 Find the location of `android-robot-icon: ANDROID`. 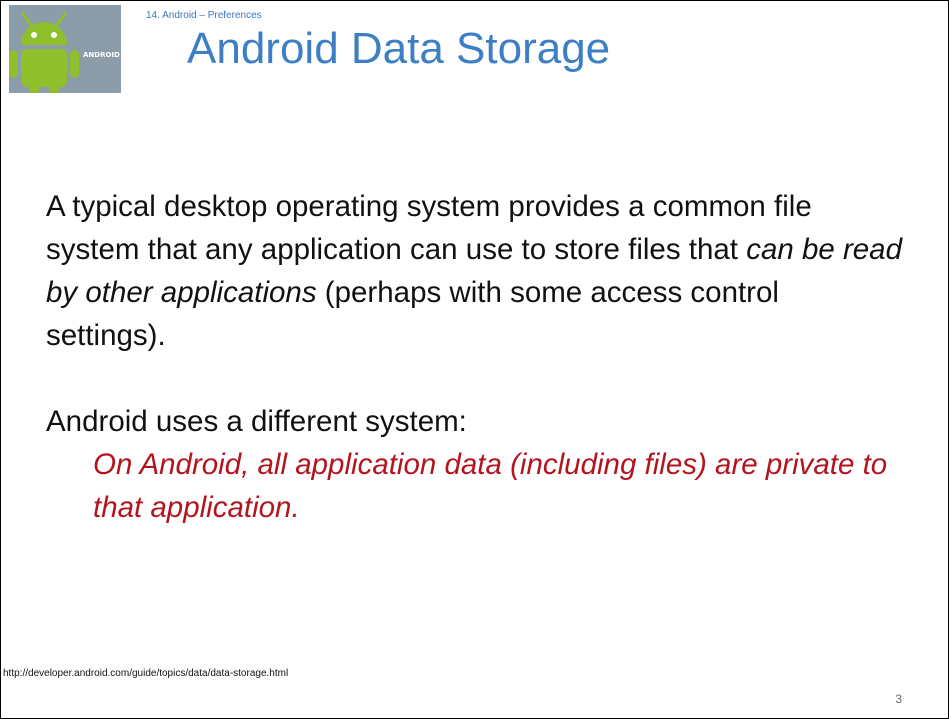

android-robot-icon: ANDROID is located at coordinates (65, 49).